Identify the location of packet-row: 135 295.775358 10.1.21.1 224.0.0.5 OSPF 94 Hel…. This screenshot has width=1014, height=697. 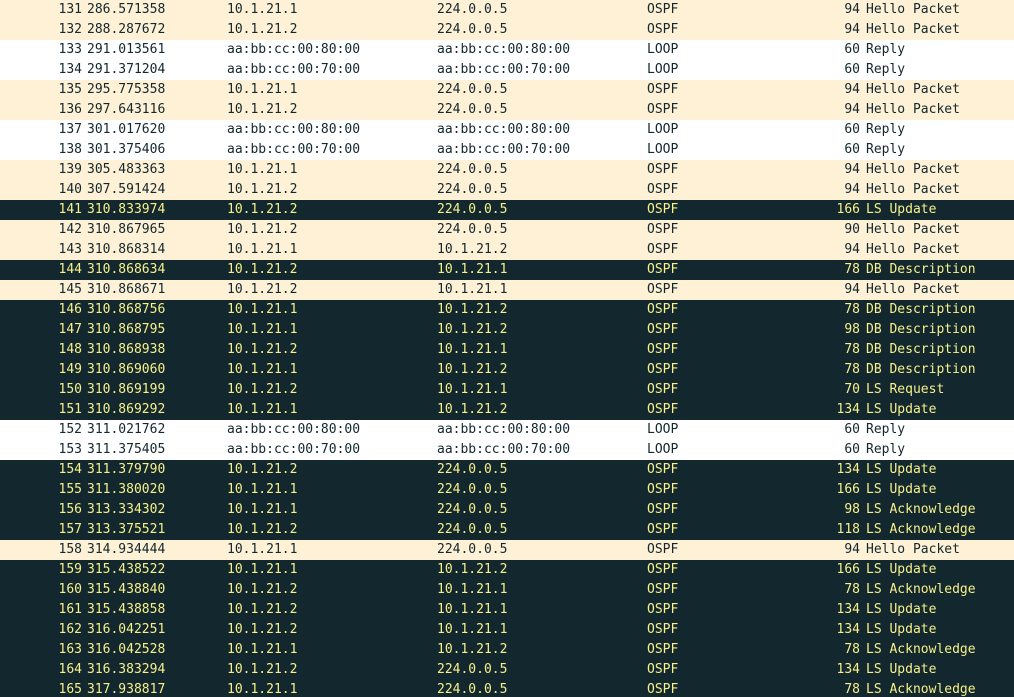
(507, 90).